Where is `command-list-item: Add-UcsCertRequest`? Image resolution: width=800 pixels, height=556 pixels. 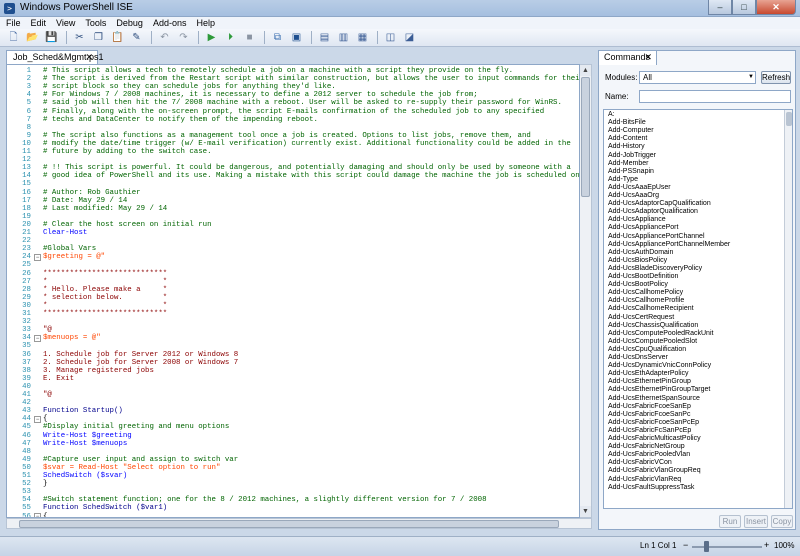
command-list-item: Add-UcsCertRequest is located at coordinates (641, 318).